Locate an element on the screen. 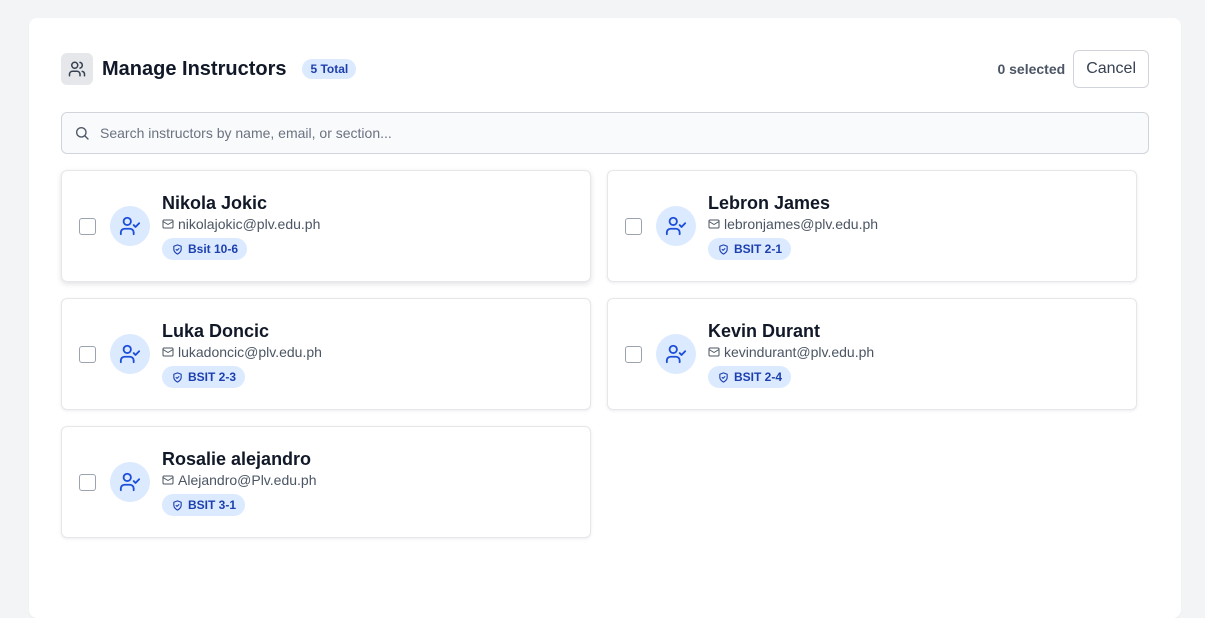  users-icon is located at coordinates (77, 69).